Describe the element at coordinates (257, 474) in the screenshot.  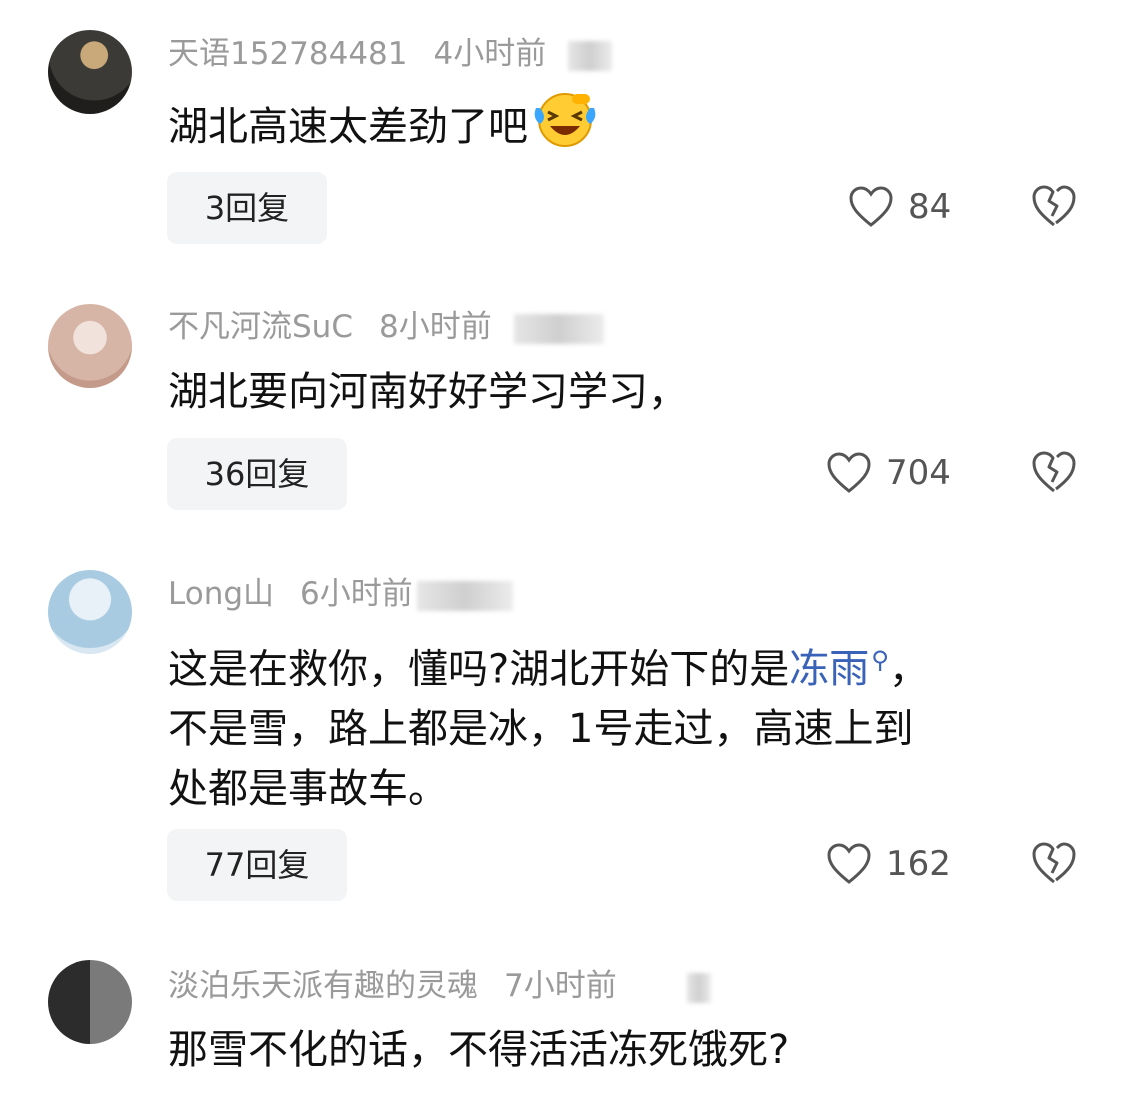
I see `reply-button: 36回复` at that location.